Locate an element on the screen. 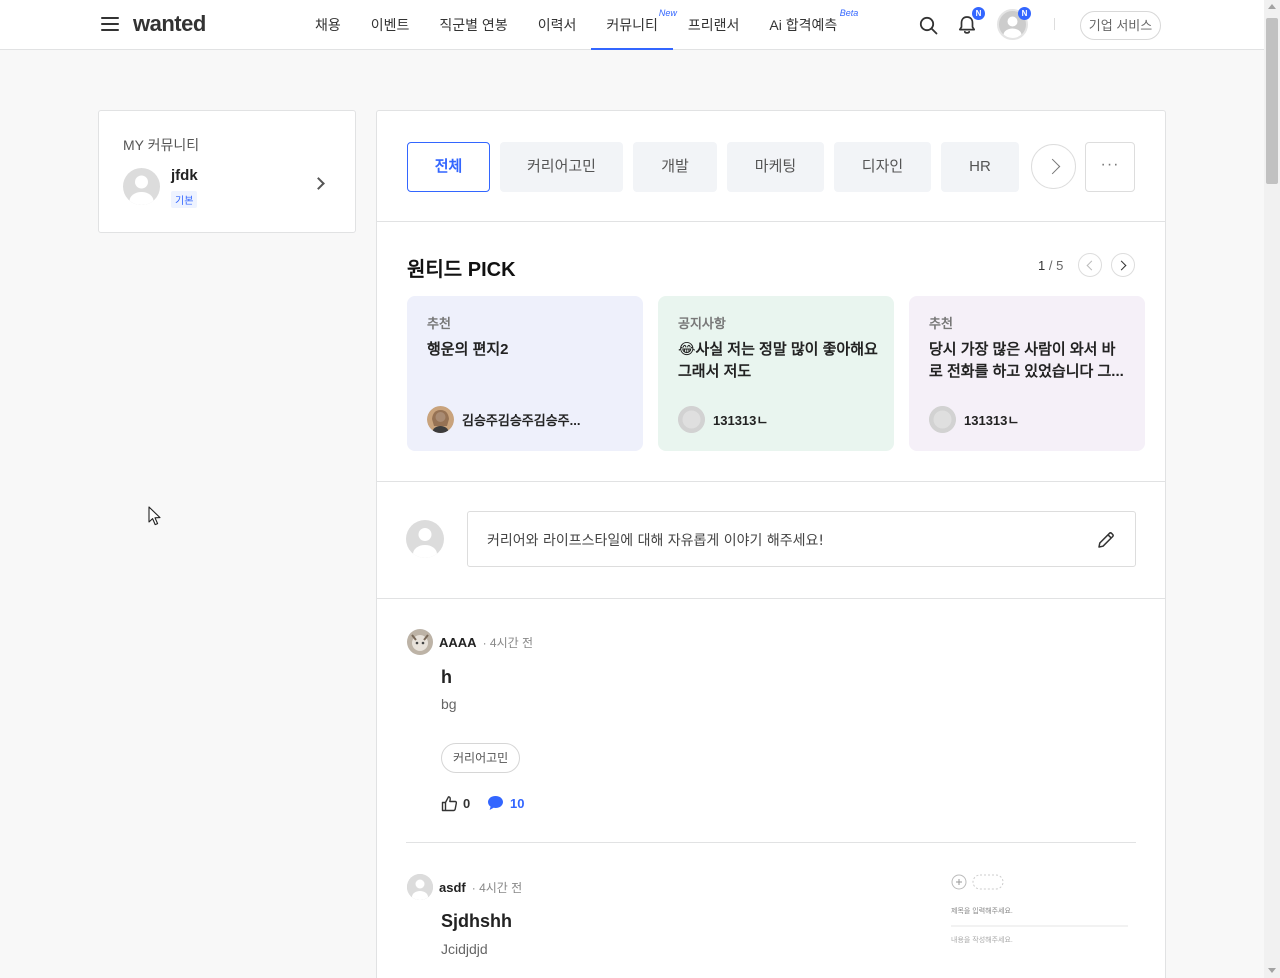  tab-dev: 개발 is located at coordinates (675, 167).